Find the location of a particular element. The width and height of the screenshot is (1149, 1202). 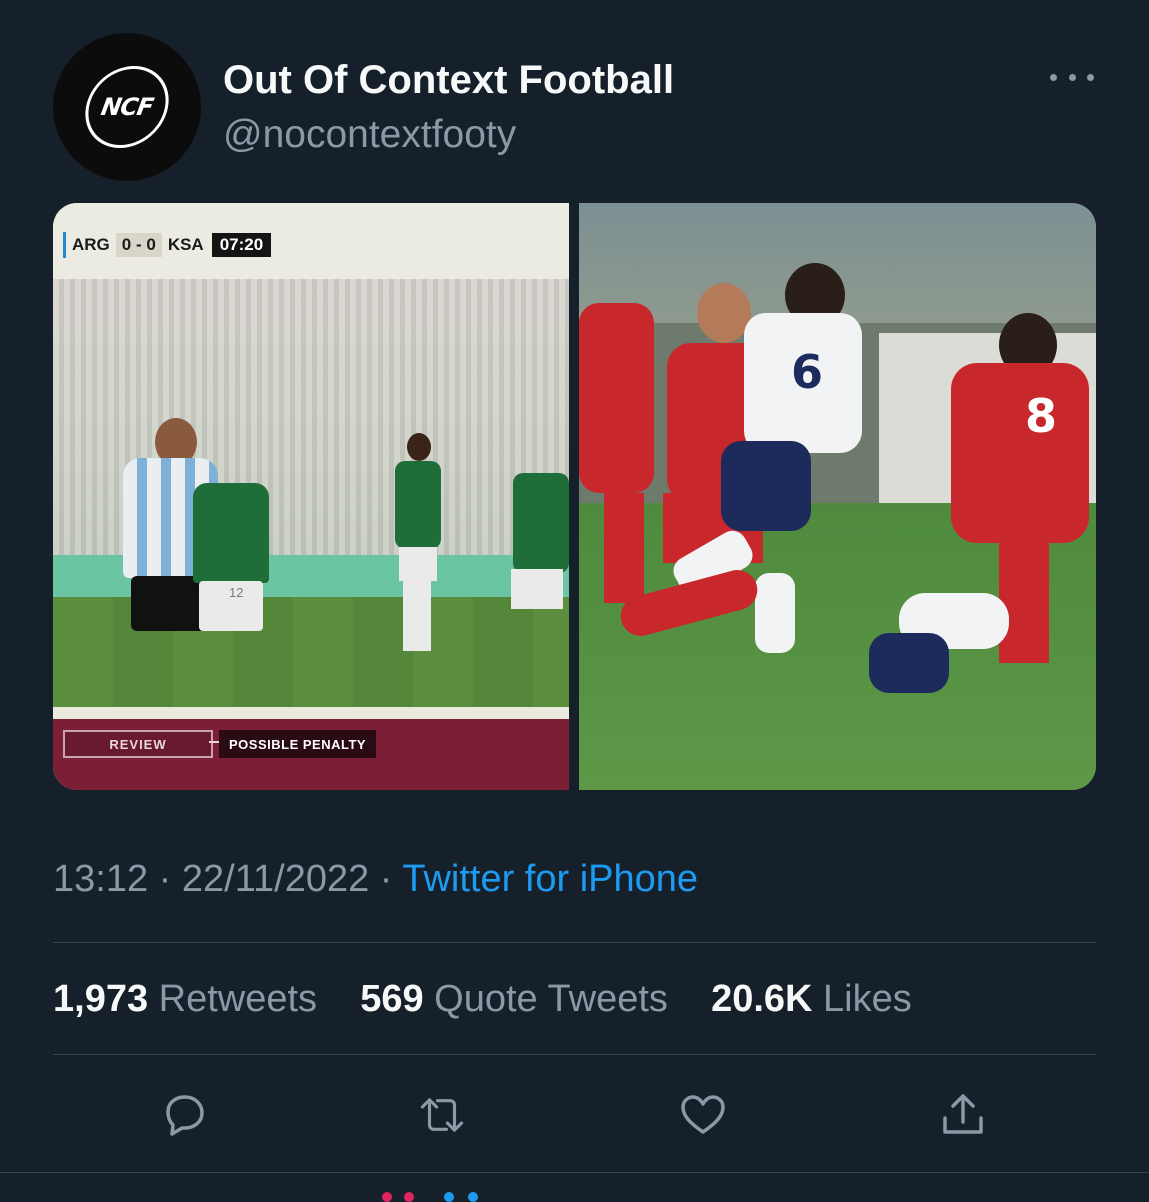

tweet-timestamp: 13:12 · 22/11/2022 · Twitter for iPhone is located at coordinates (375, 879).